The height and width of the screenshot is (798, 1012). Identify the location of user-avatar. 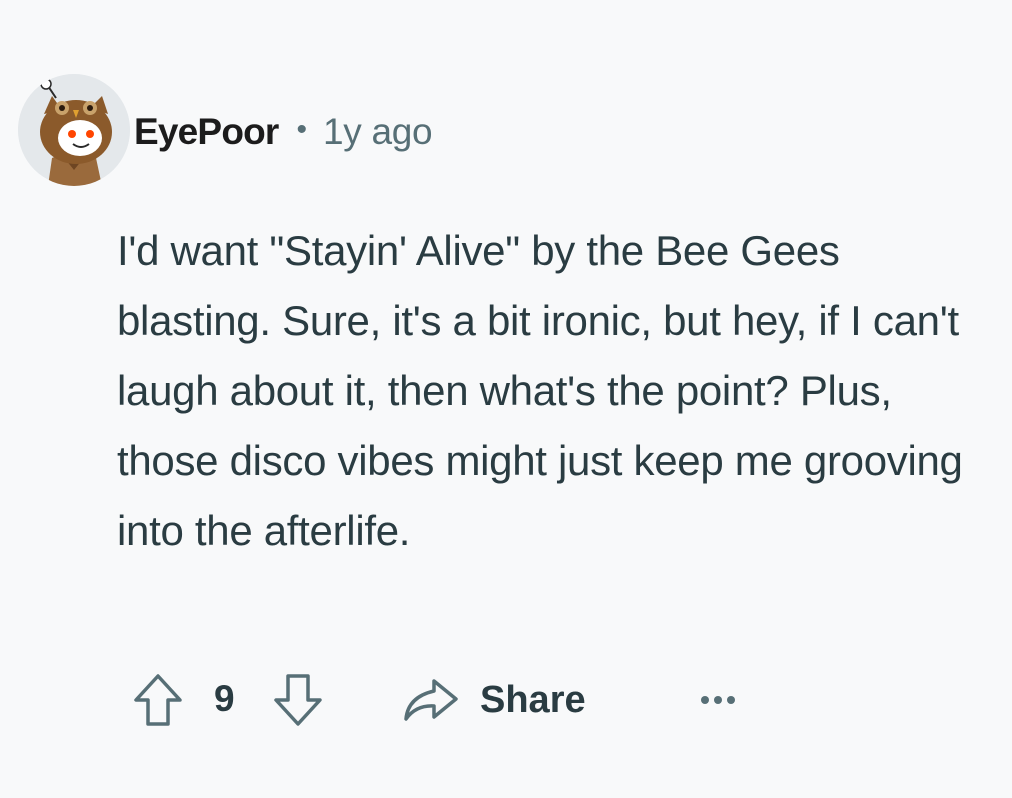
(74, 130).